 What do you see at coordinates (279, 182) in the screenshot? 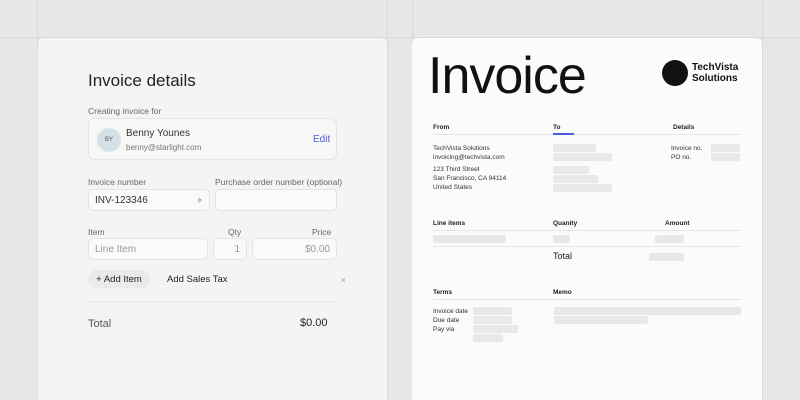
I see `po-label: Purchase order number (optional)` at bounding box center [279, 182].